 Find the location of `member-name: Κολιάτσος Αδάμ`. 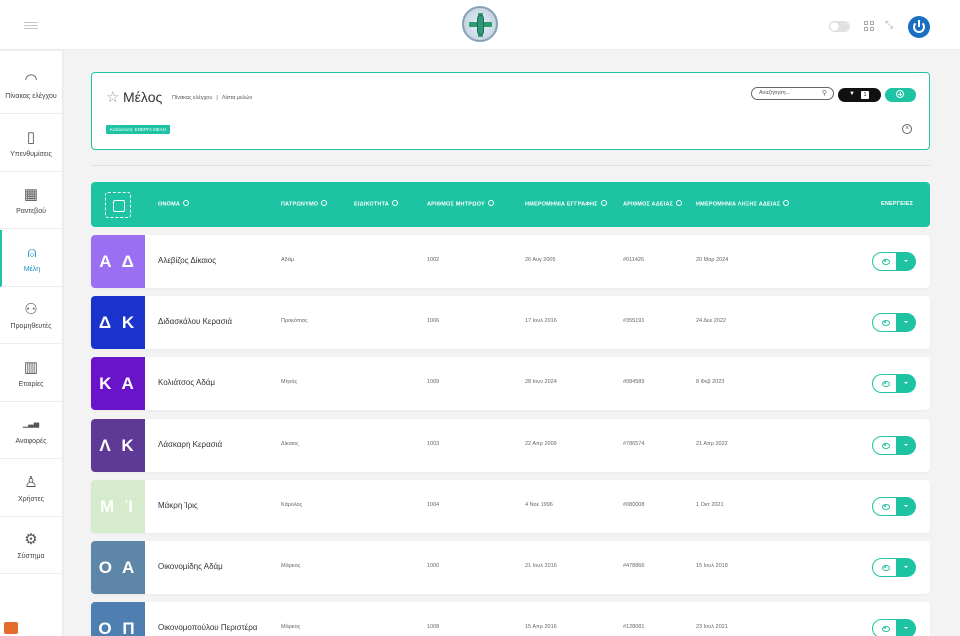

member-name: Κολιάτσος Αδάμ is located at coordinates (186, 382).